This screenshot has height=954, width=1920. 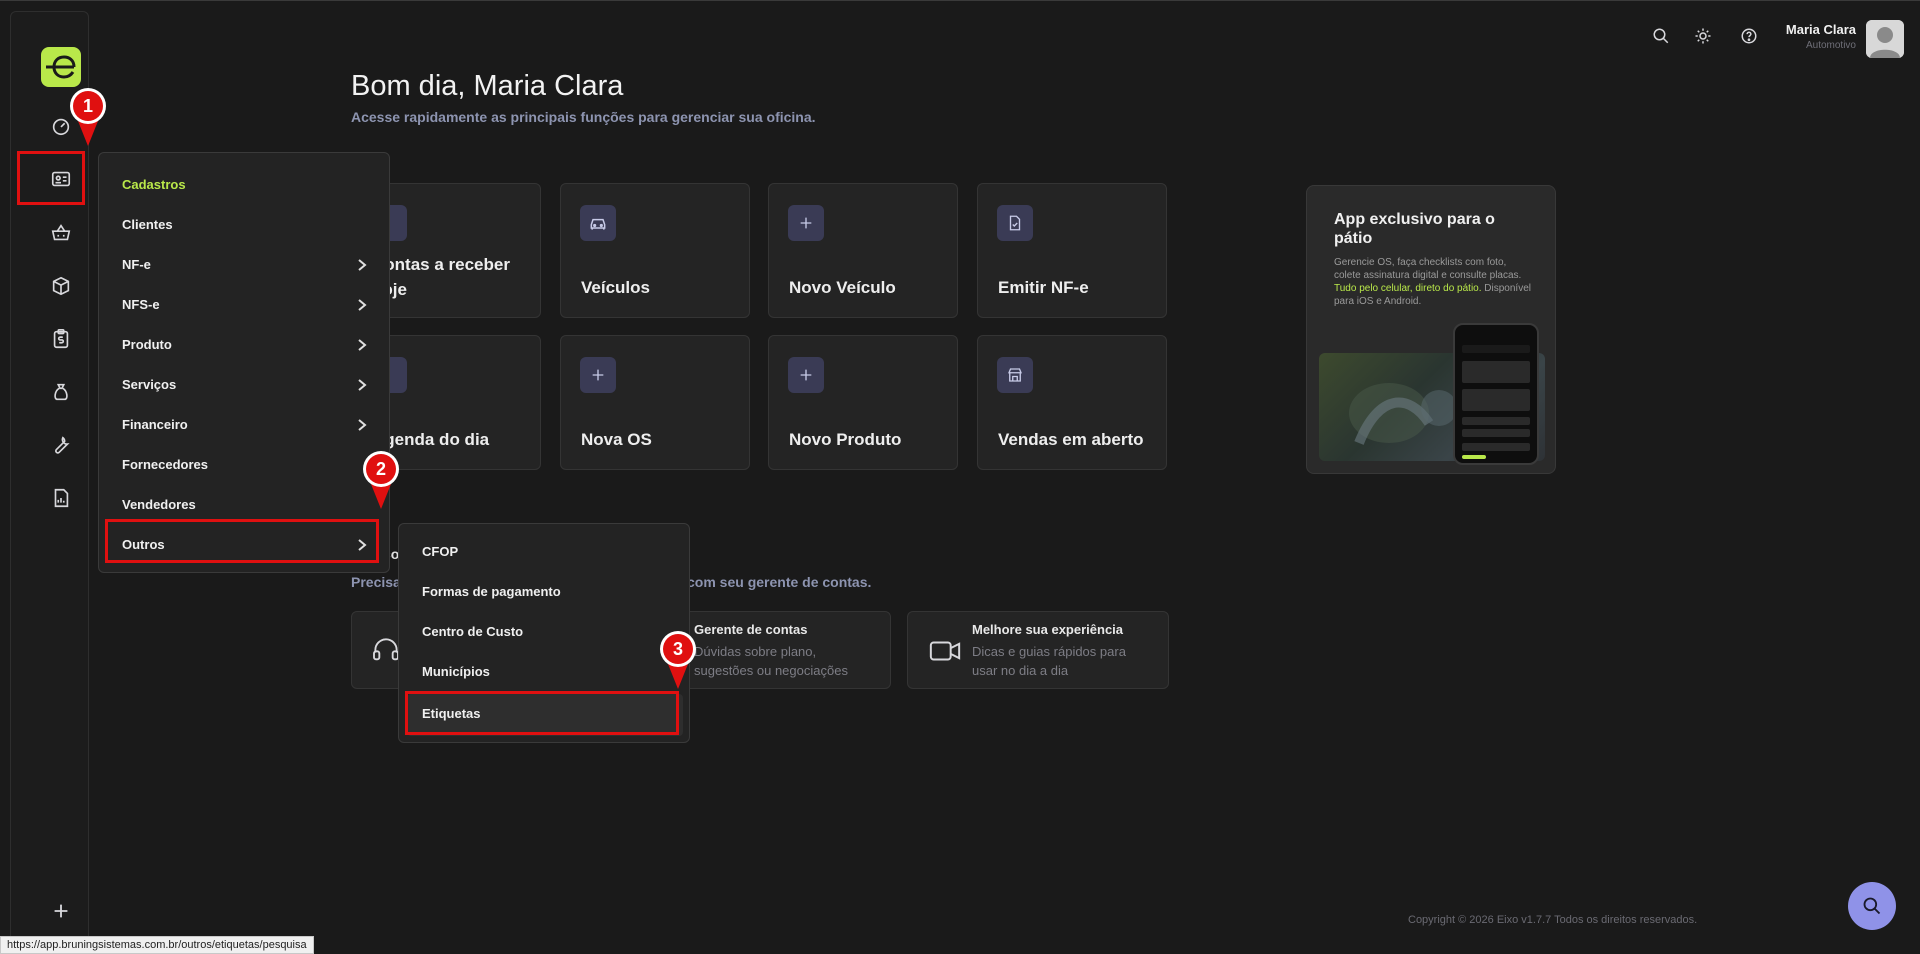 I want to click on top-border, so click(x=960, y=0).